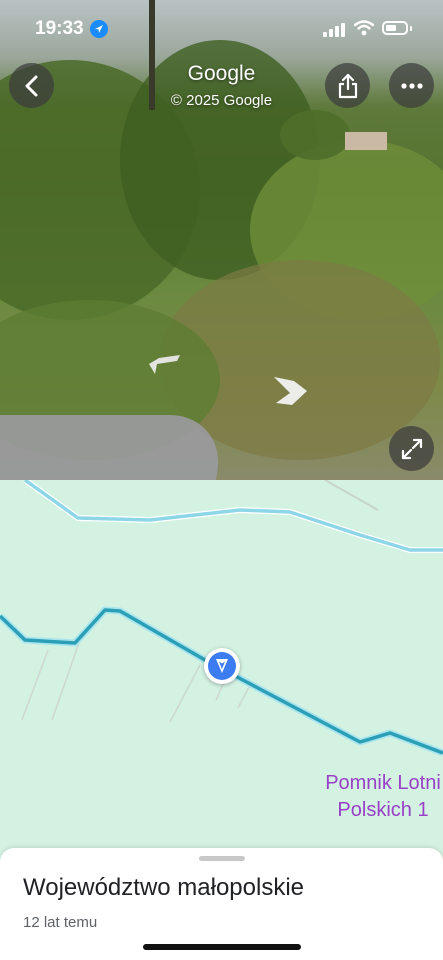 Image resolution: width=443 pixels, height=960 pixels. What do you see at coordinates (99, 29) in the screenshot?
I see `location-services-icon` at bounding box center [99, 29].